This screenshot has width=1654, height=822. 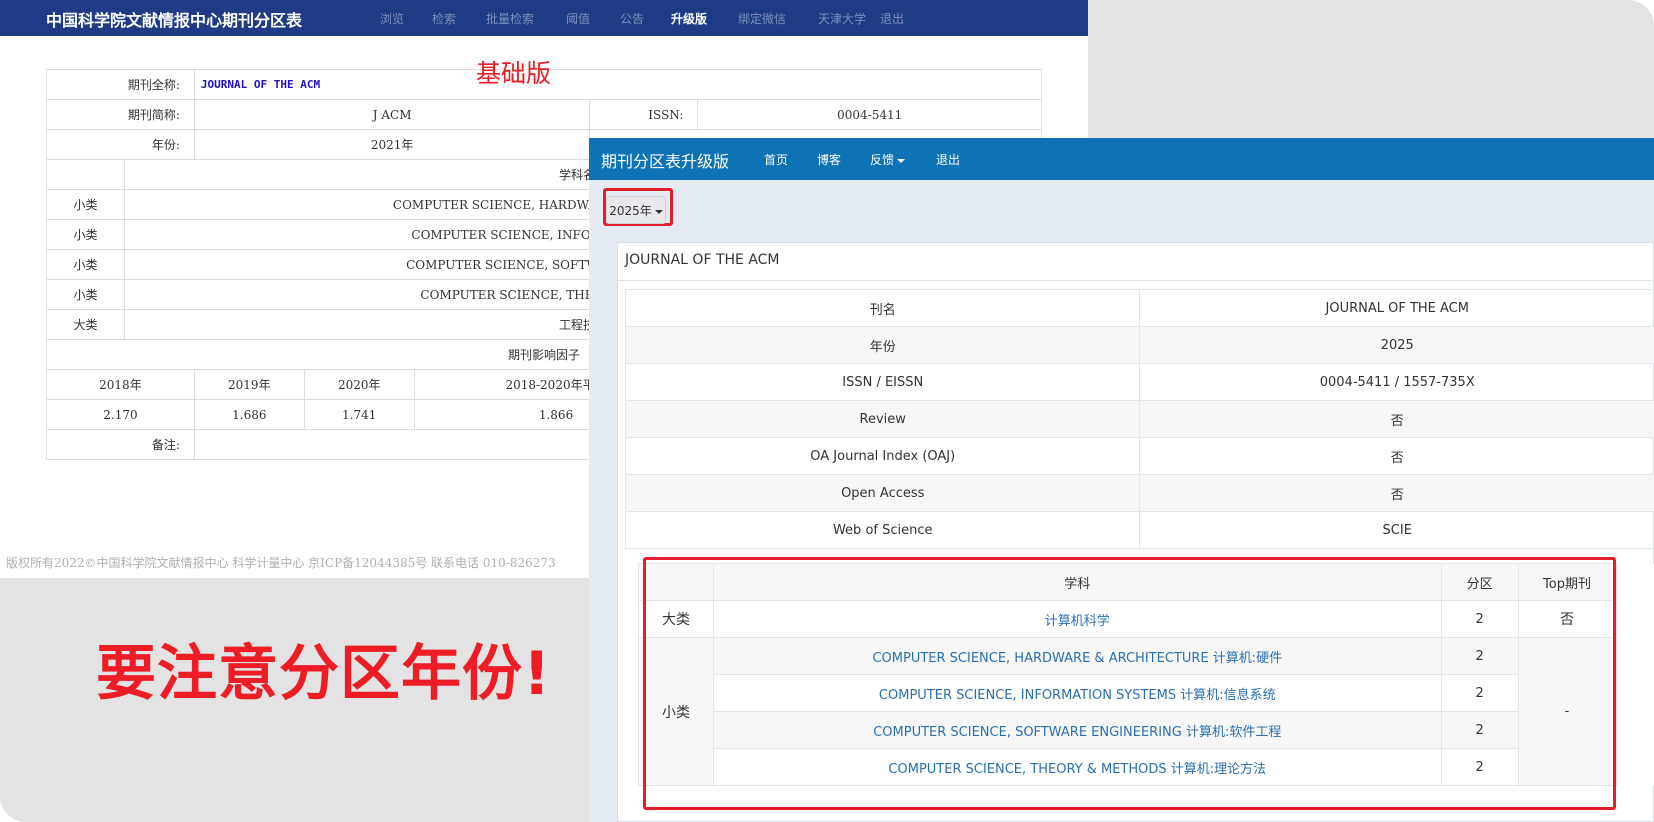 What do you see at coordinates (842, 19) in the screenshot?
I see `nav-institution: 天津大学` at bounding box center [842, 19].